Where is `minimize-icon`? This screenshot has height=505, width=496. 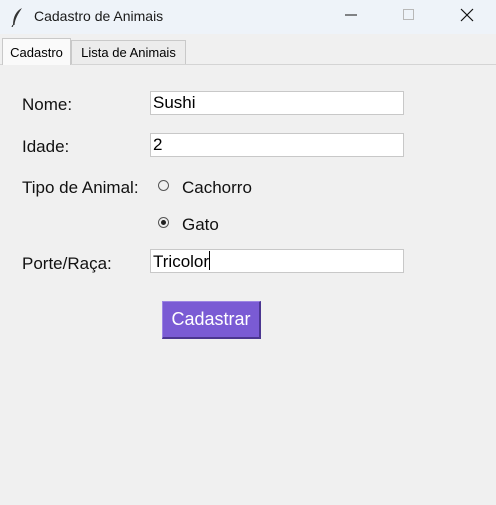
minimize-icon is located at coordinates (351, 17).